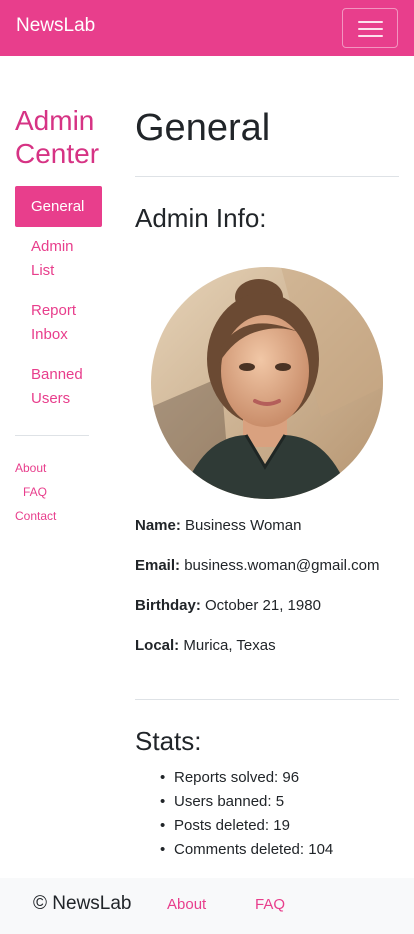  I want to click on sidebar-item-report-inbox: Report Inbox, so click(58, 323).